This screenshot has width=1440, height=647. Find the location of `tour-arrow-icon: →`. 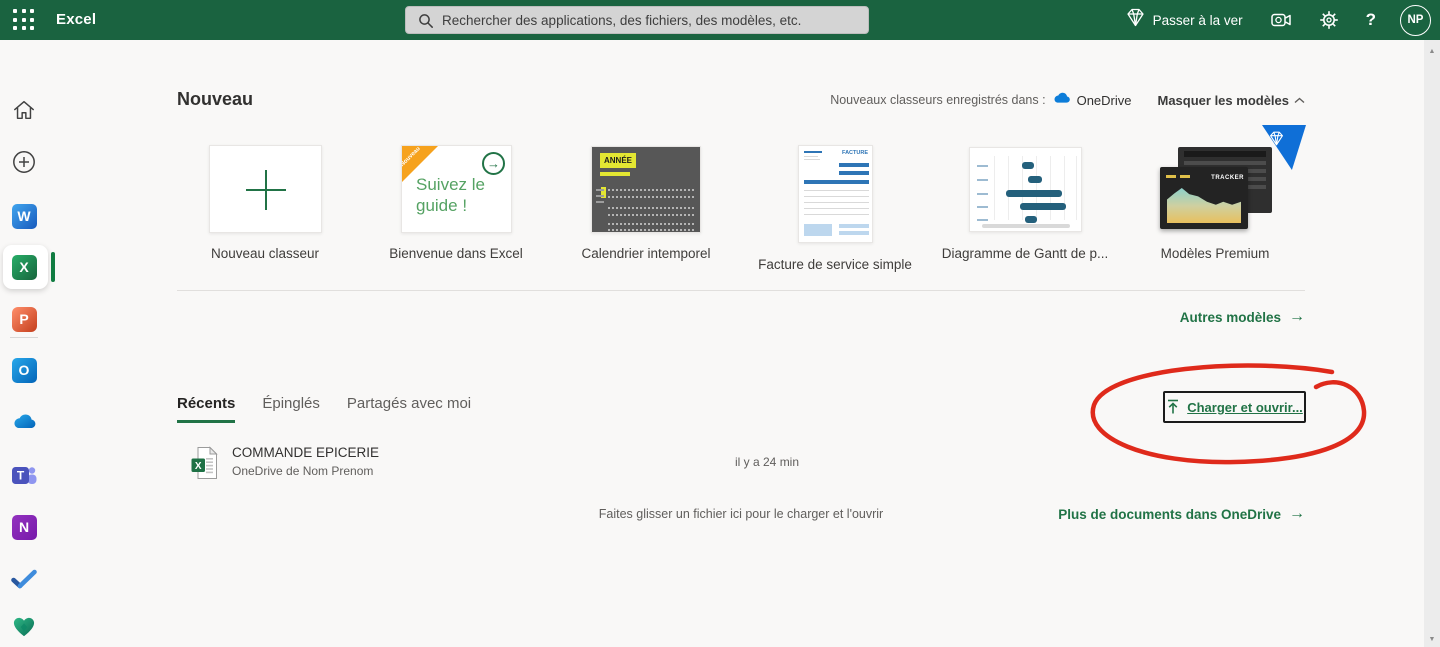

tour-arrow-icon: → is located at coordinates (493, 163).